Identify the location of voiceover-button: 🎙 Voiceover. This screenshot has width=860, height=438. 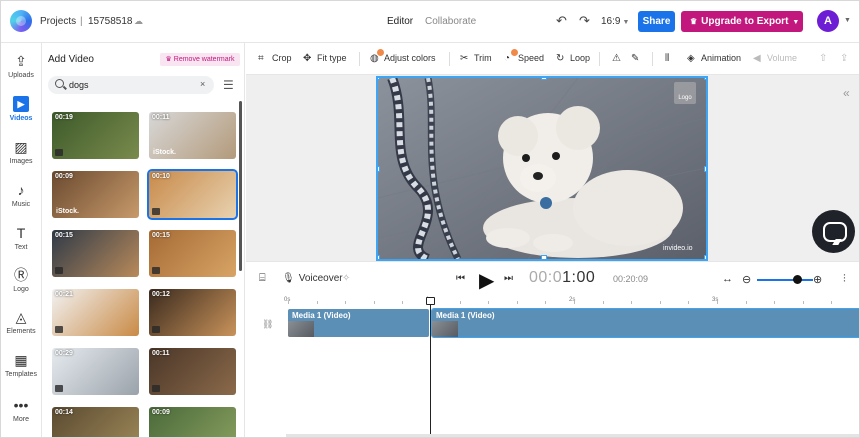
(312, 278).